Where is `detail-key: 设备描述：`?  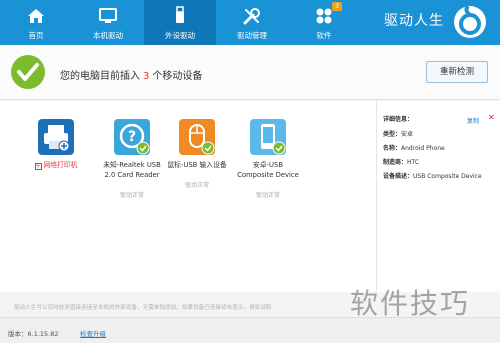 detail-key: 设备描述： is located at coordinates (398, 176).